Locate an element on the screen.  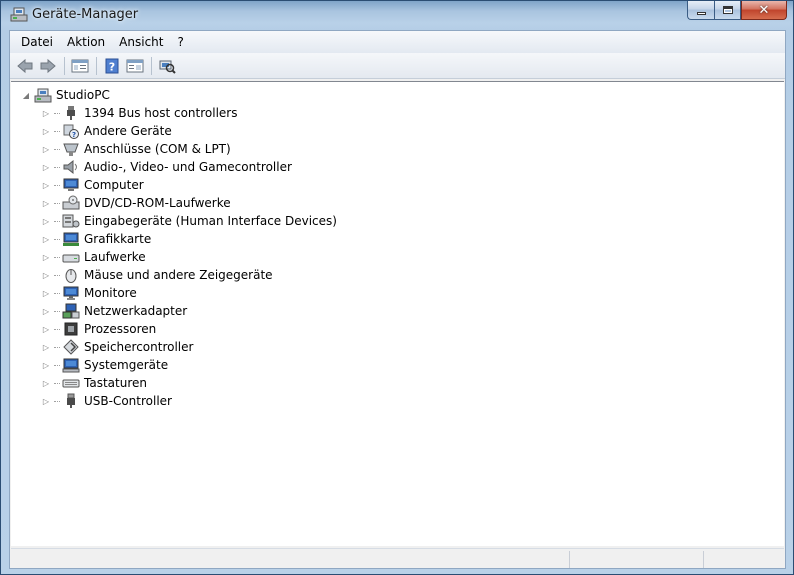
minimize-icon is located at coordinates (701, 13).